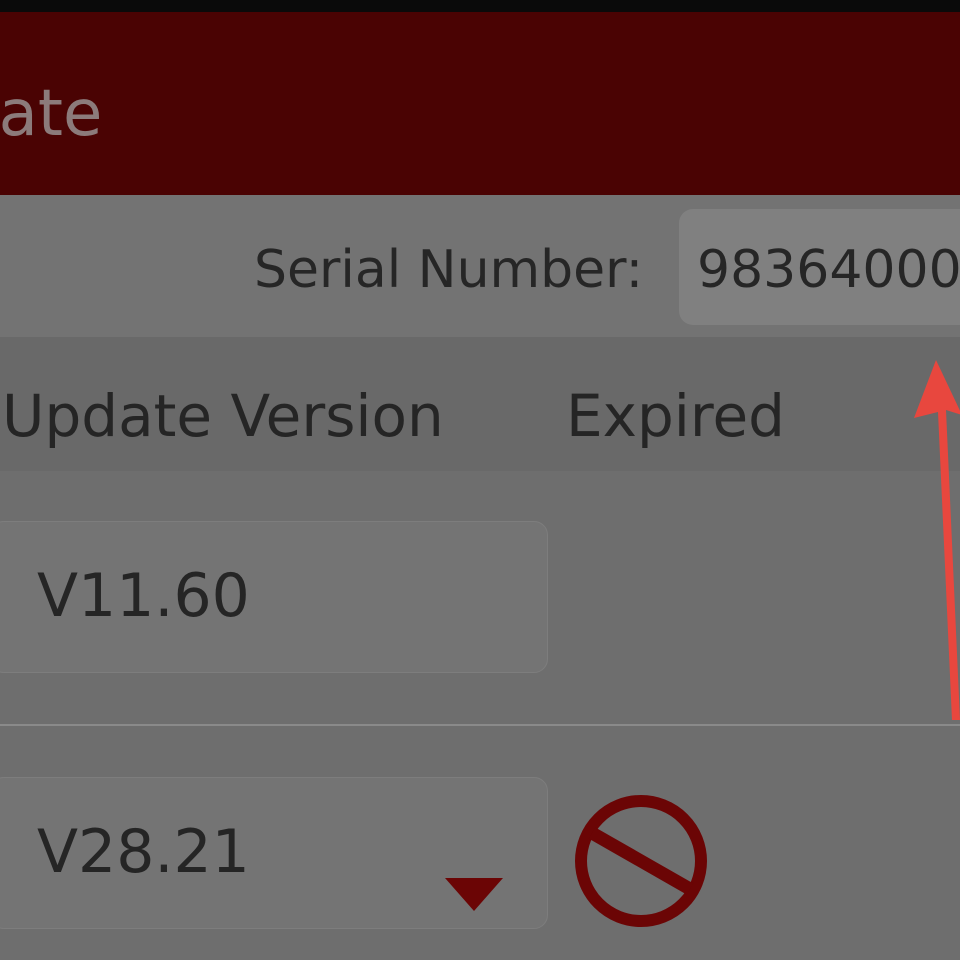  I want to click on table-header: Update Version Expired, so click(480, 404).